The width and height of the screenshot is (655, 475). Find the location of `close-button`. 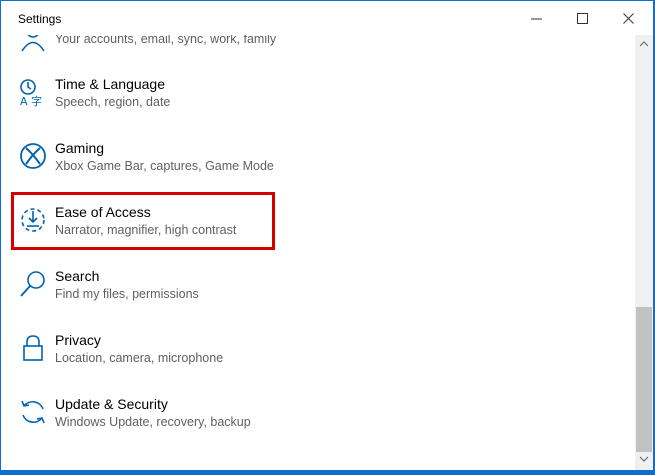

close-button is located at coordinates (629, 18).